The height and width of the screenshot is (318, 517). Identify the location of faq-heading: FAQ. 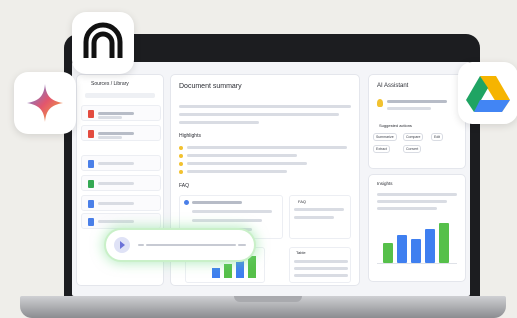
(184, 186).